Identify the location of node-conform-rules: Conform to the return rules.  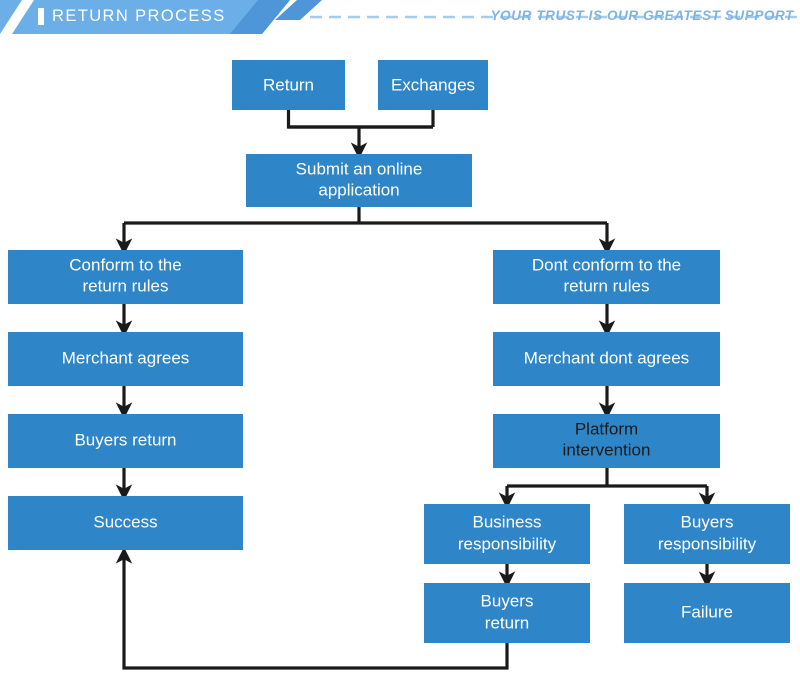
(125, 277).